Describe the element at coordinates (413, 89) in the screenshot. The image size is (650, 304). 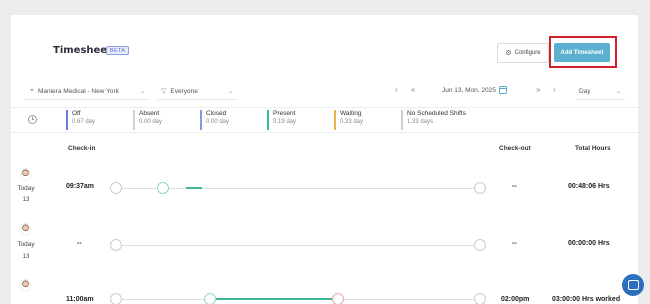
I see `prev-week-icon: «` at that location.